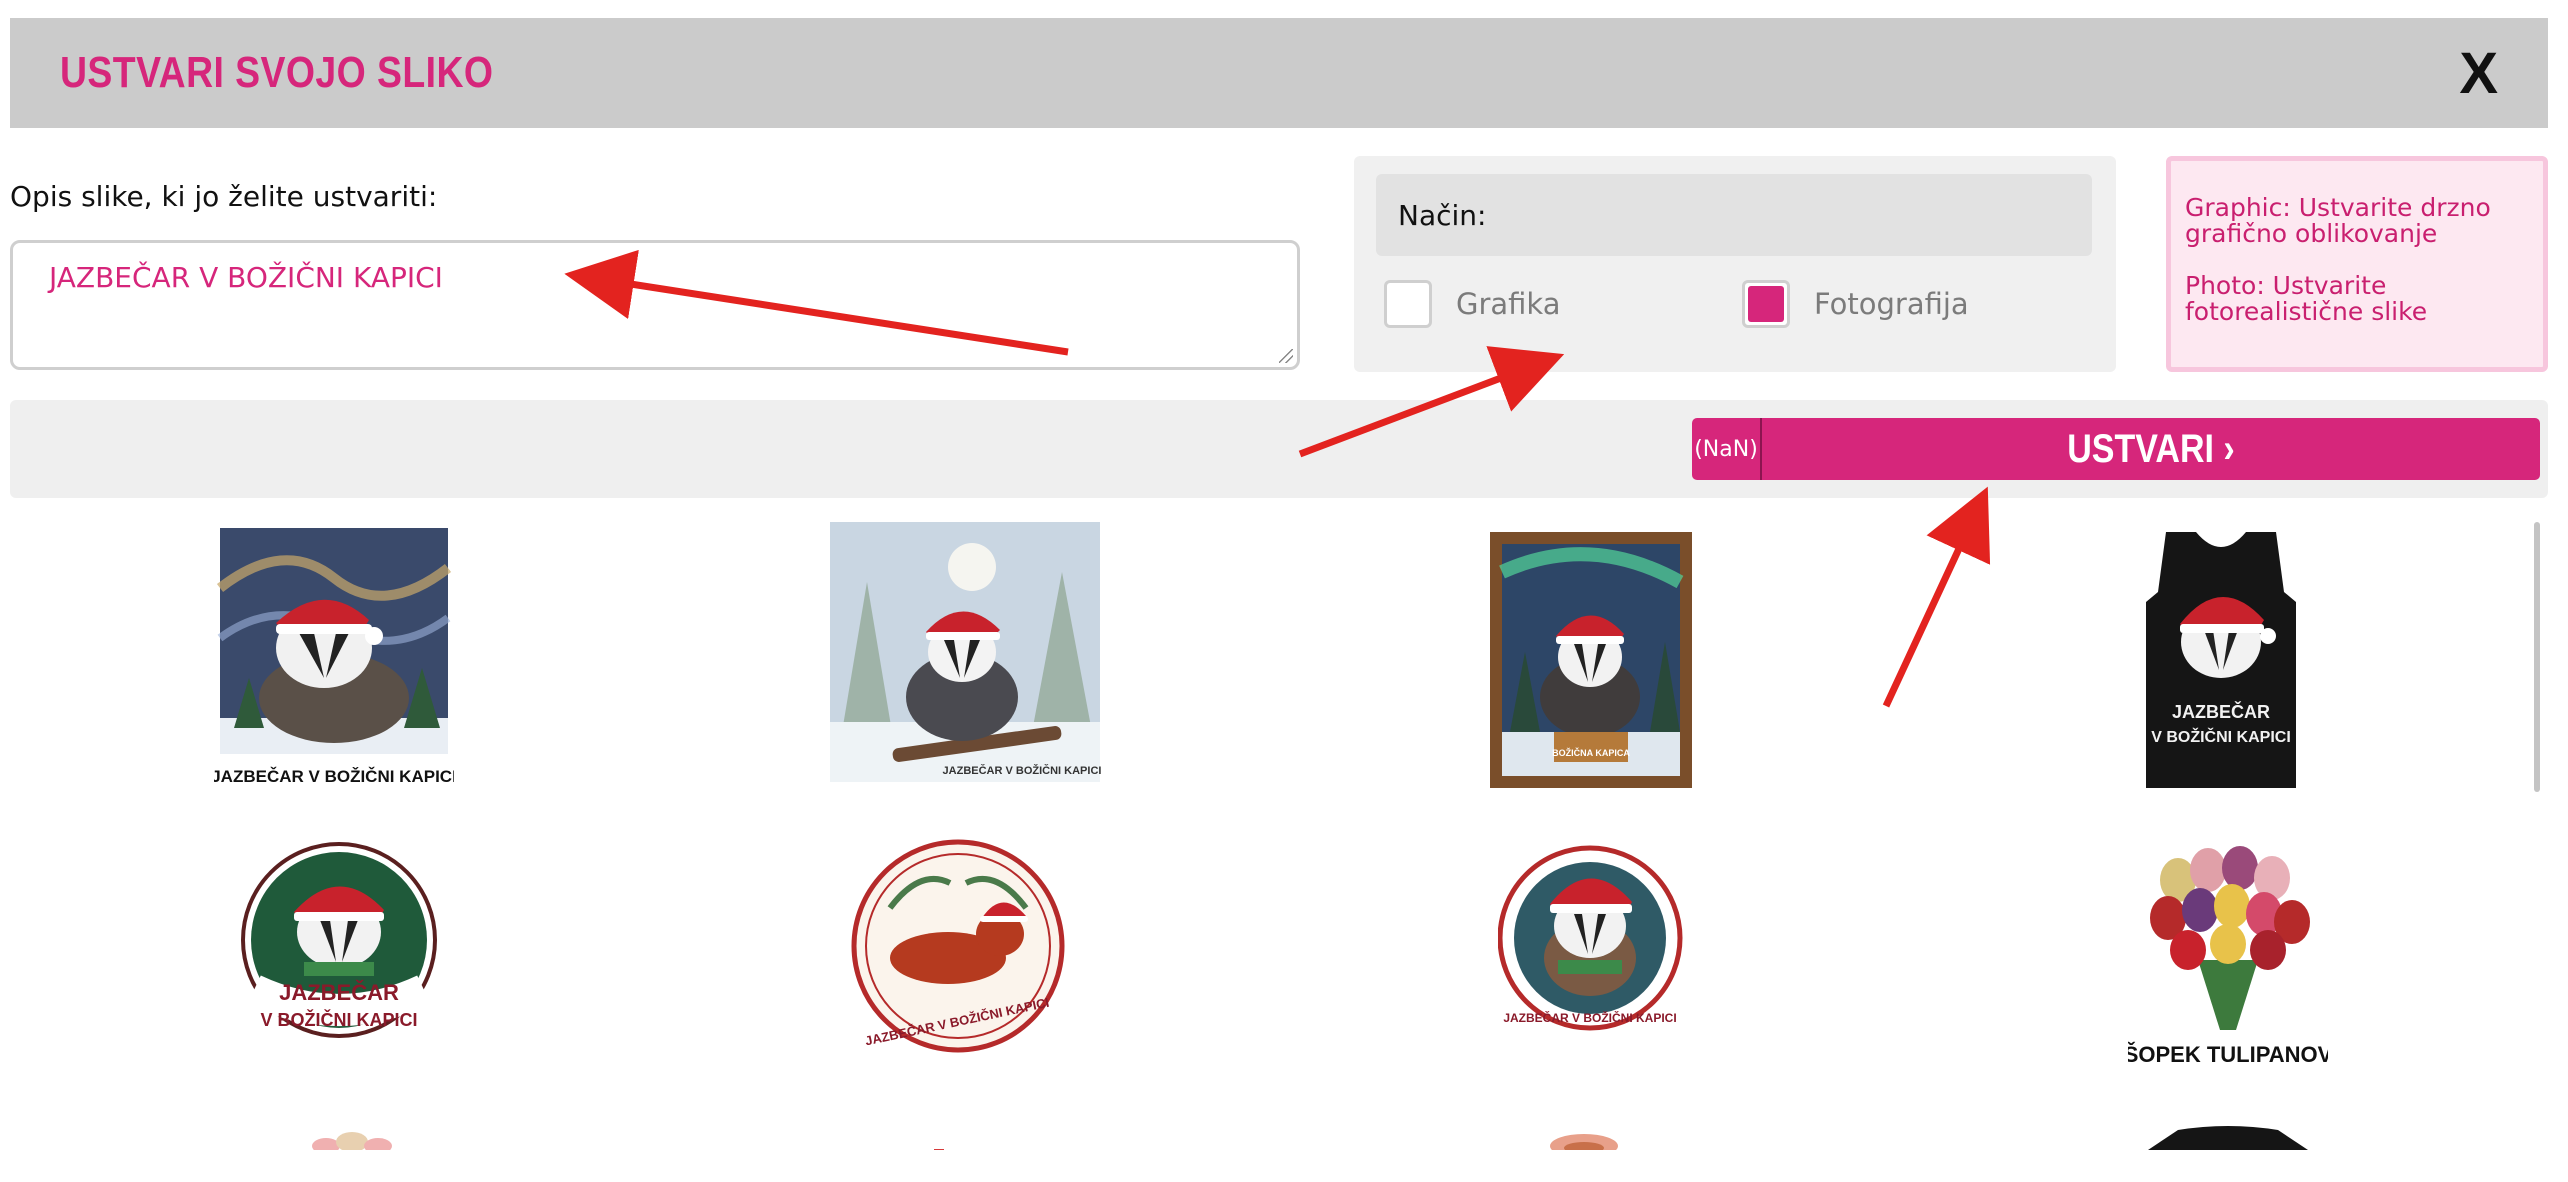 The width and height of the screenshot is (2568, 1182). Describe the element at coordinates (1408, 304) in the screenshot. I see `grafika-checkbox` at that location.